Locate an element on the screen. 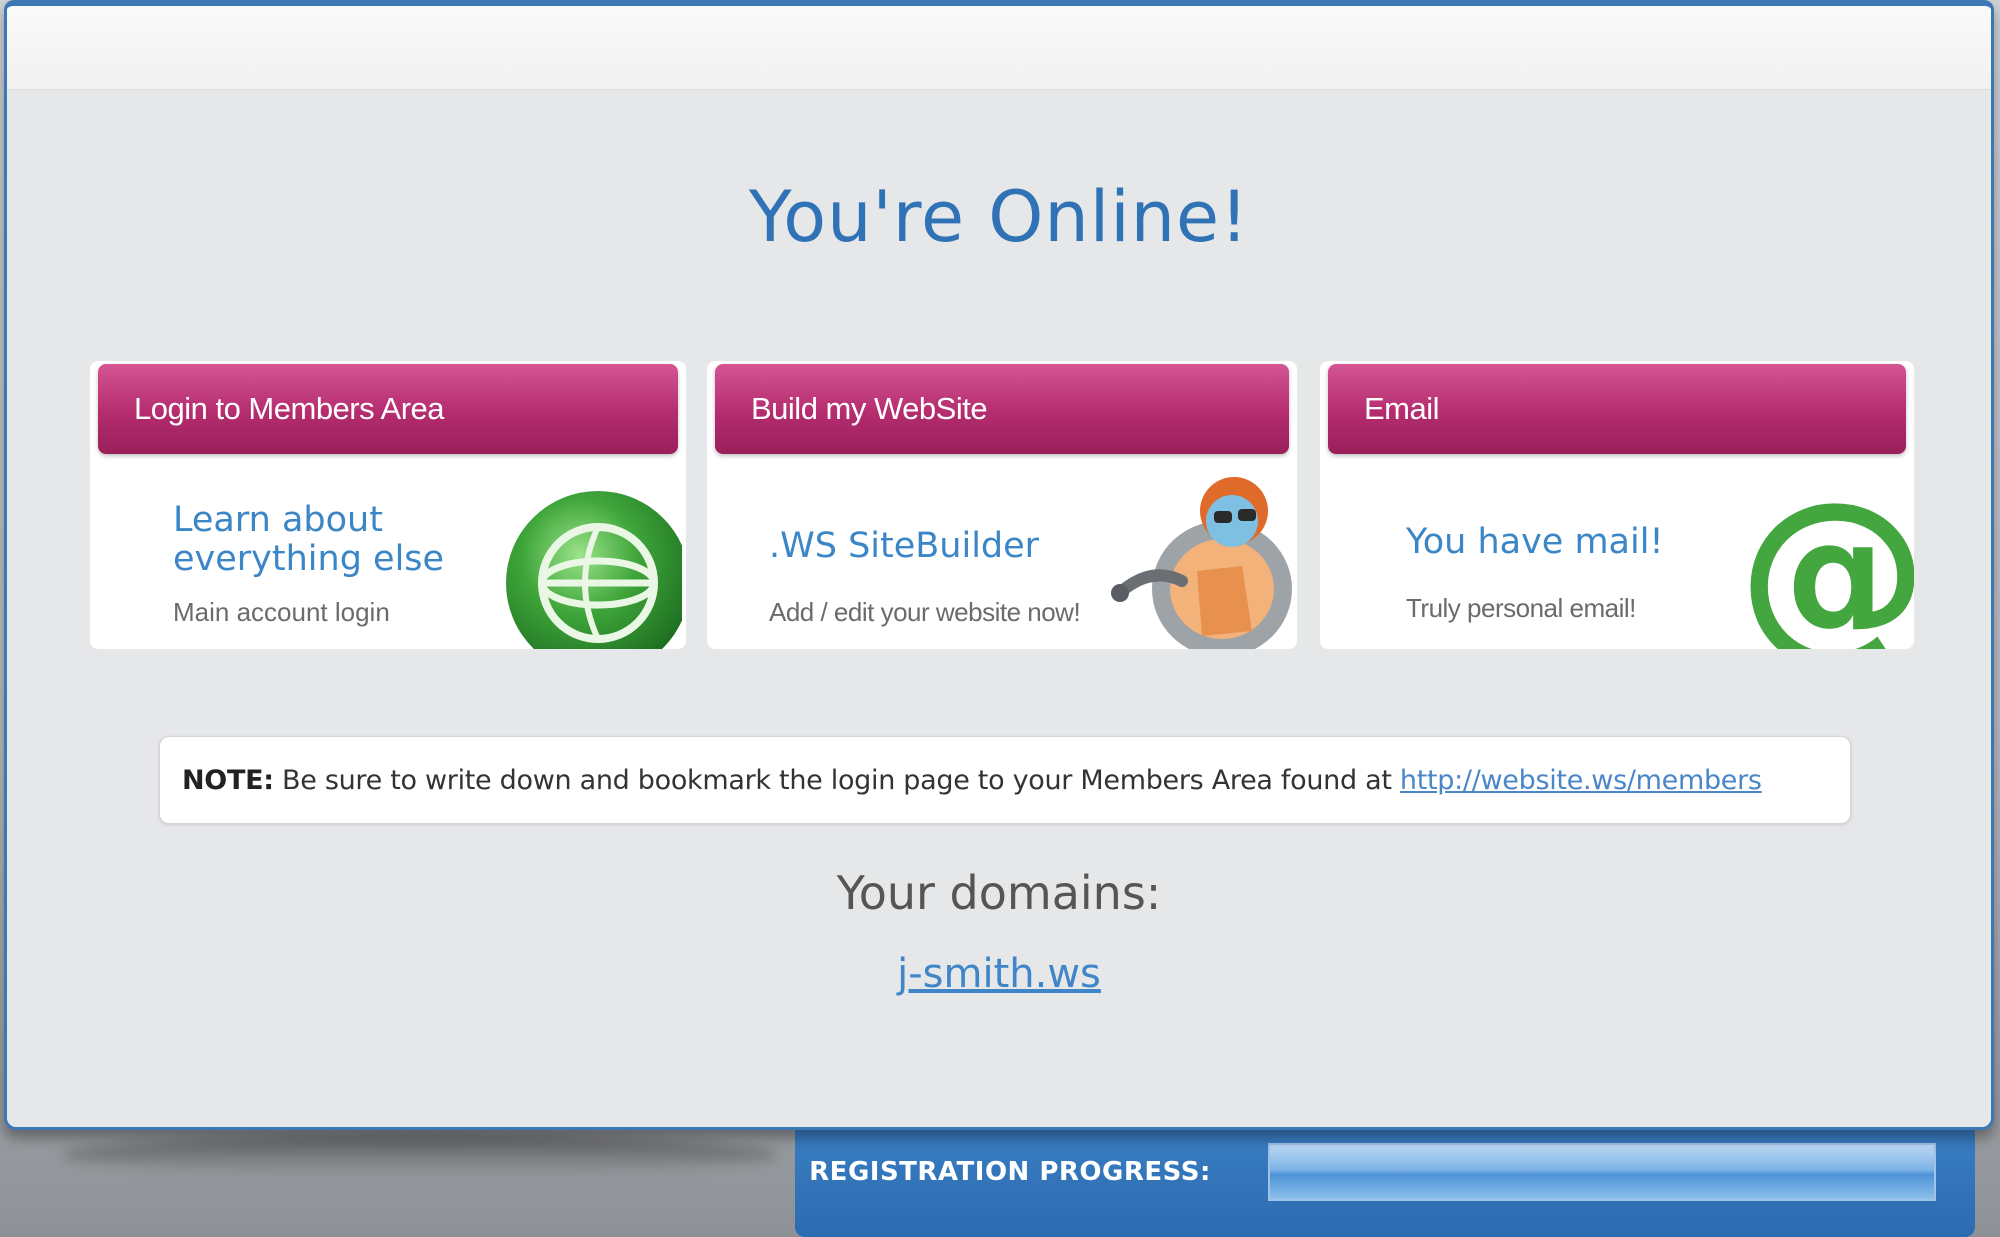 The height and width of the screenshot is (1237, 2000). login-members-area-button: Login to Members Area is located at coordinates (388, 409).